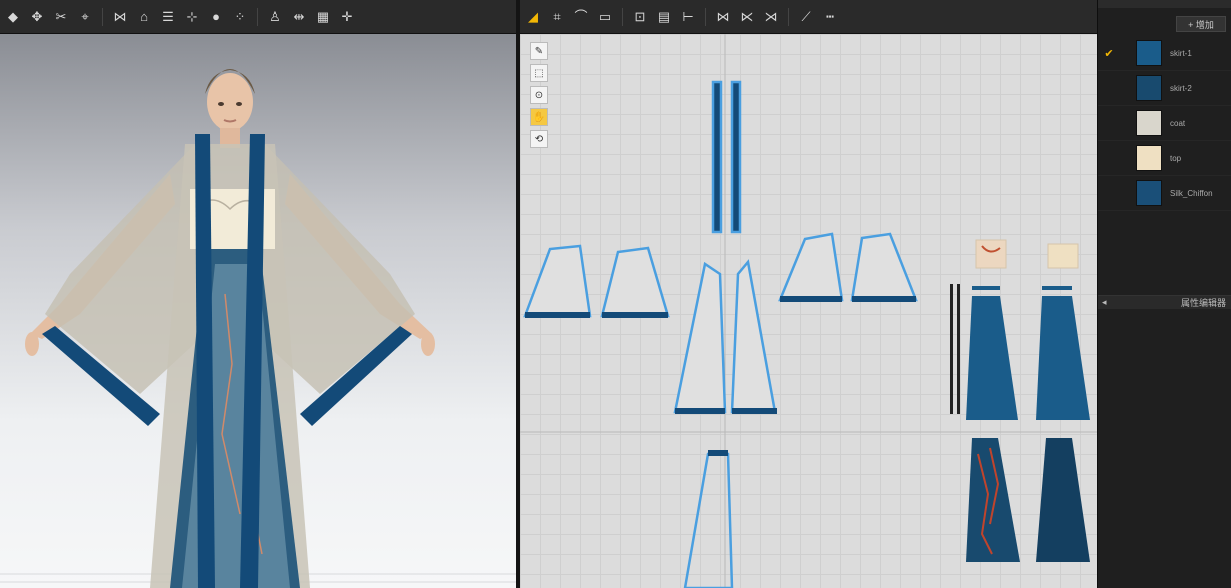 The height and width of the screenshot is (588, 1231). What do you see at coordinates (539, 73) in the screenshot?
I see `select-icon: ⬚` at bounding box center [539, 73].